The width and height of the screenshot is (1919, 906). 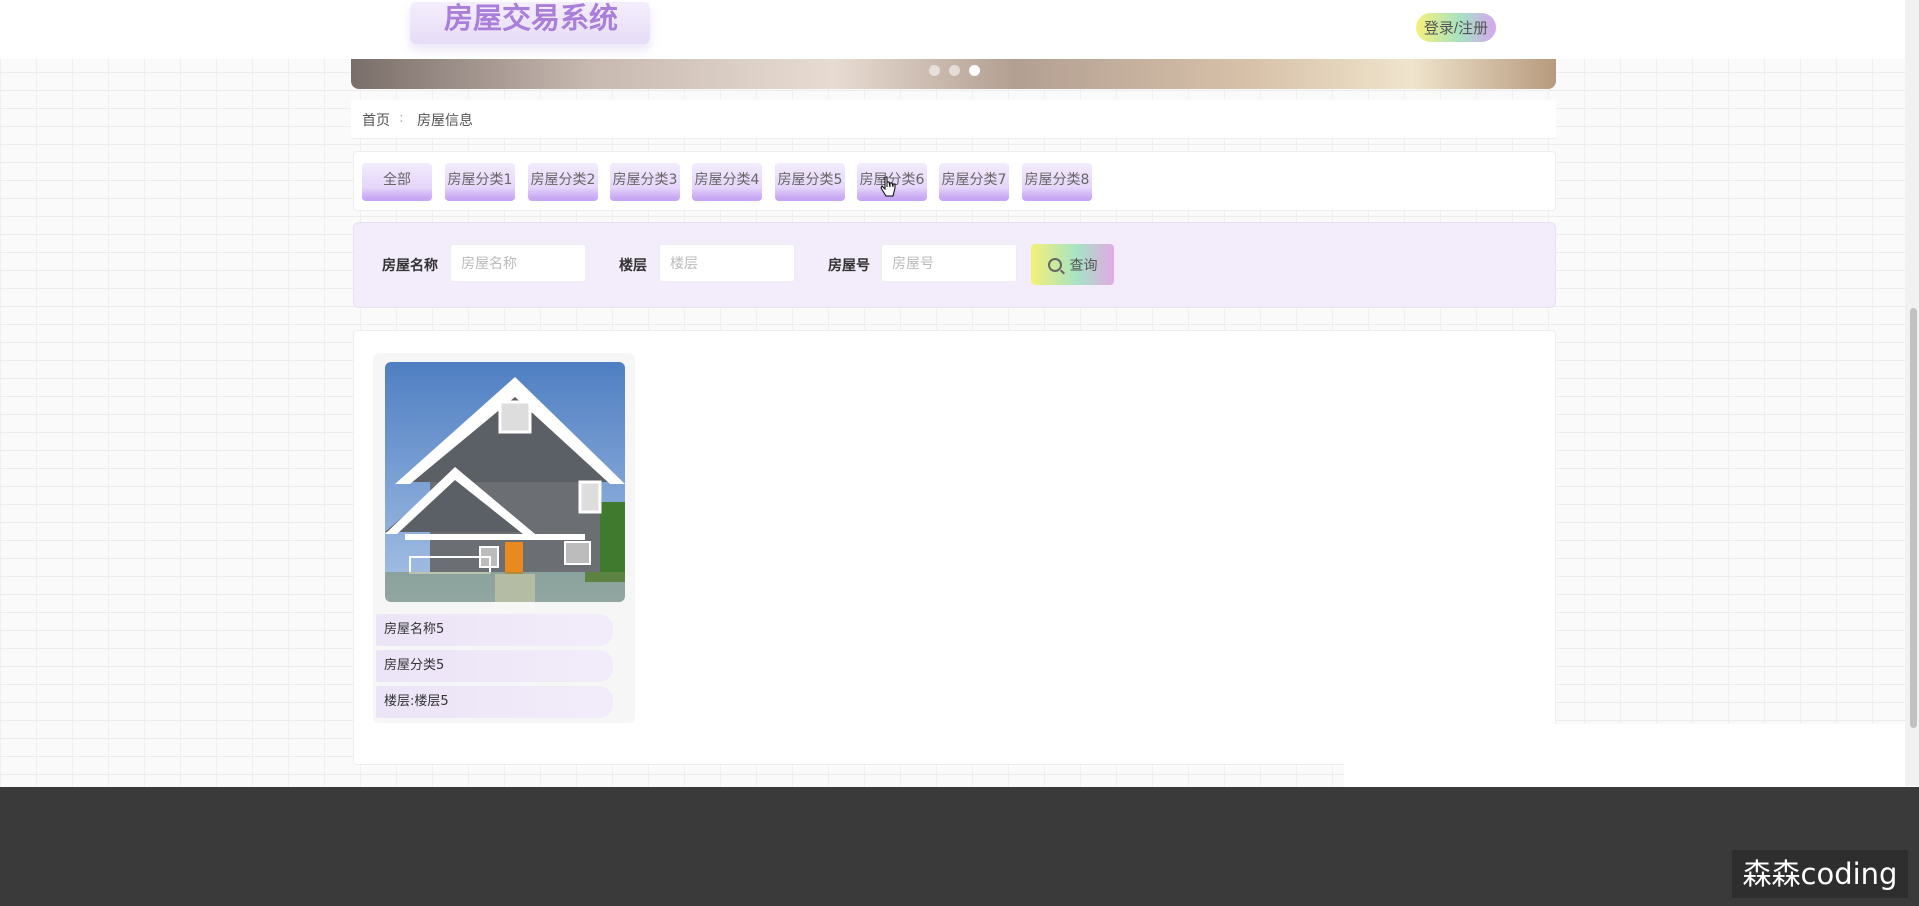 I want to click on house-card-floor: 楼层:楼层5, so click(x=494, y=702).